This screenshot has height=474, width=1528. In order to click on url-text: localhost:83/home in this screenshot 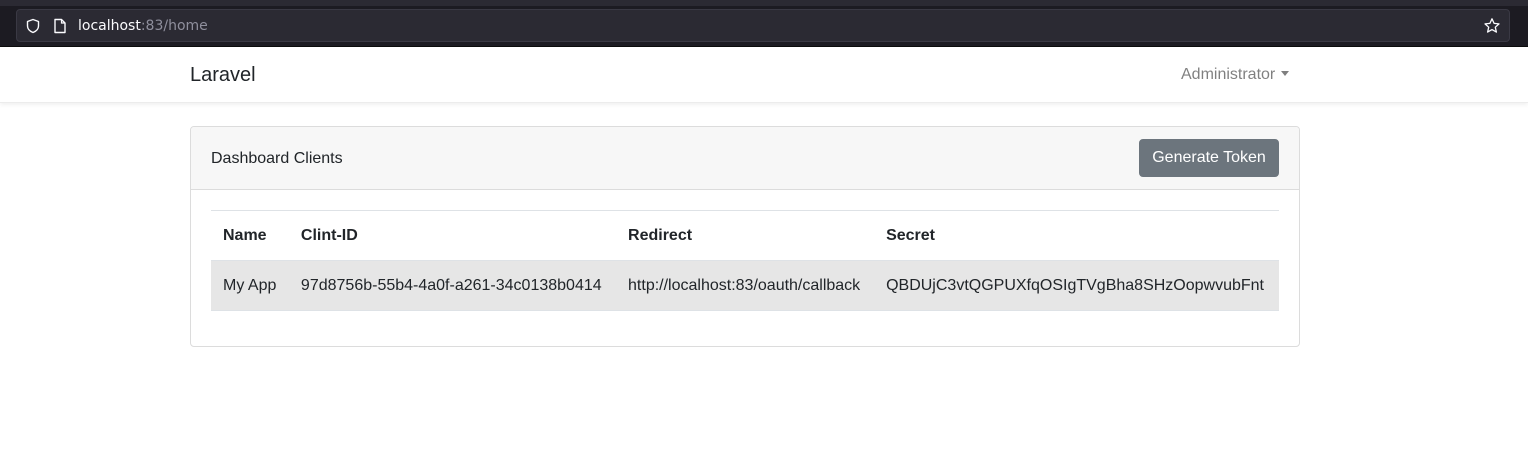, I will do `click(143, 26)`.